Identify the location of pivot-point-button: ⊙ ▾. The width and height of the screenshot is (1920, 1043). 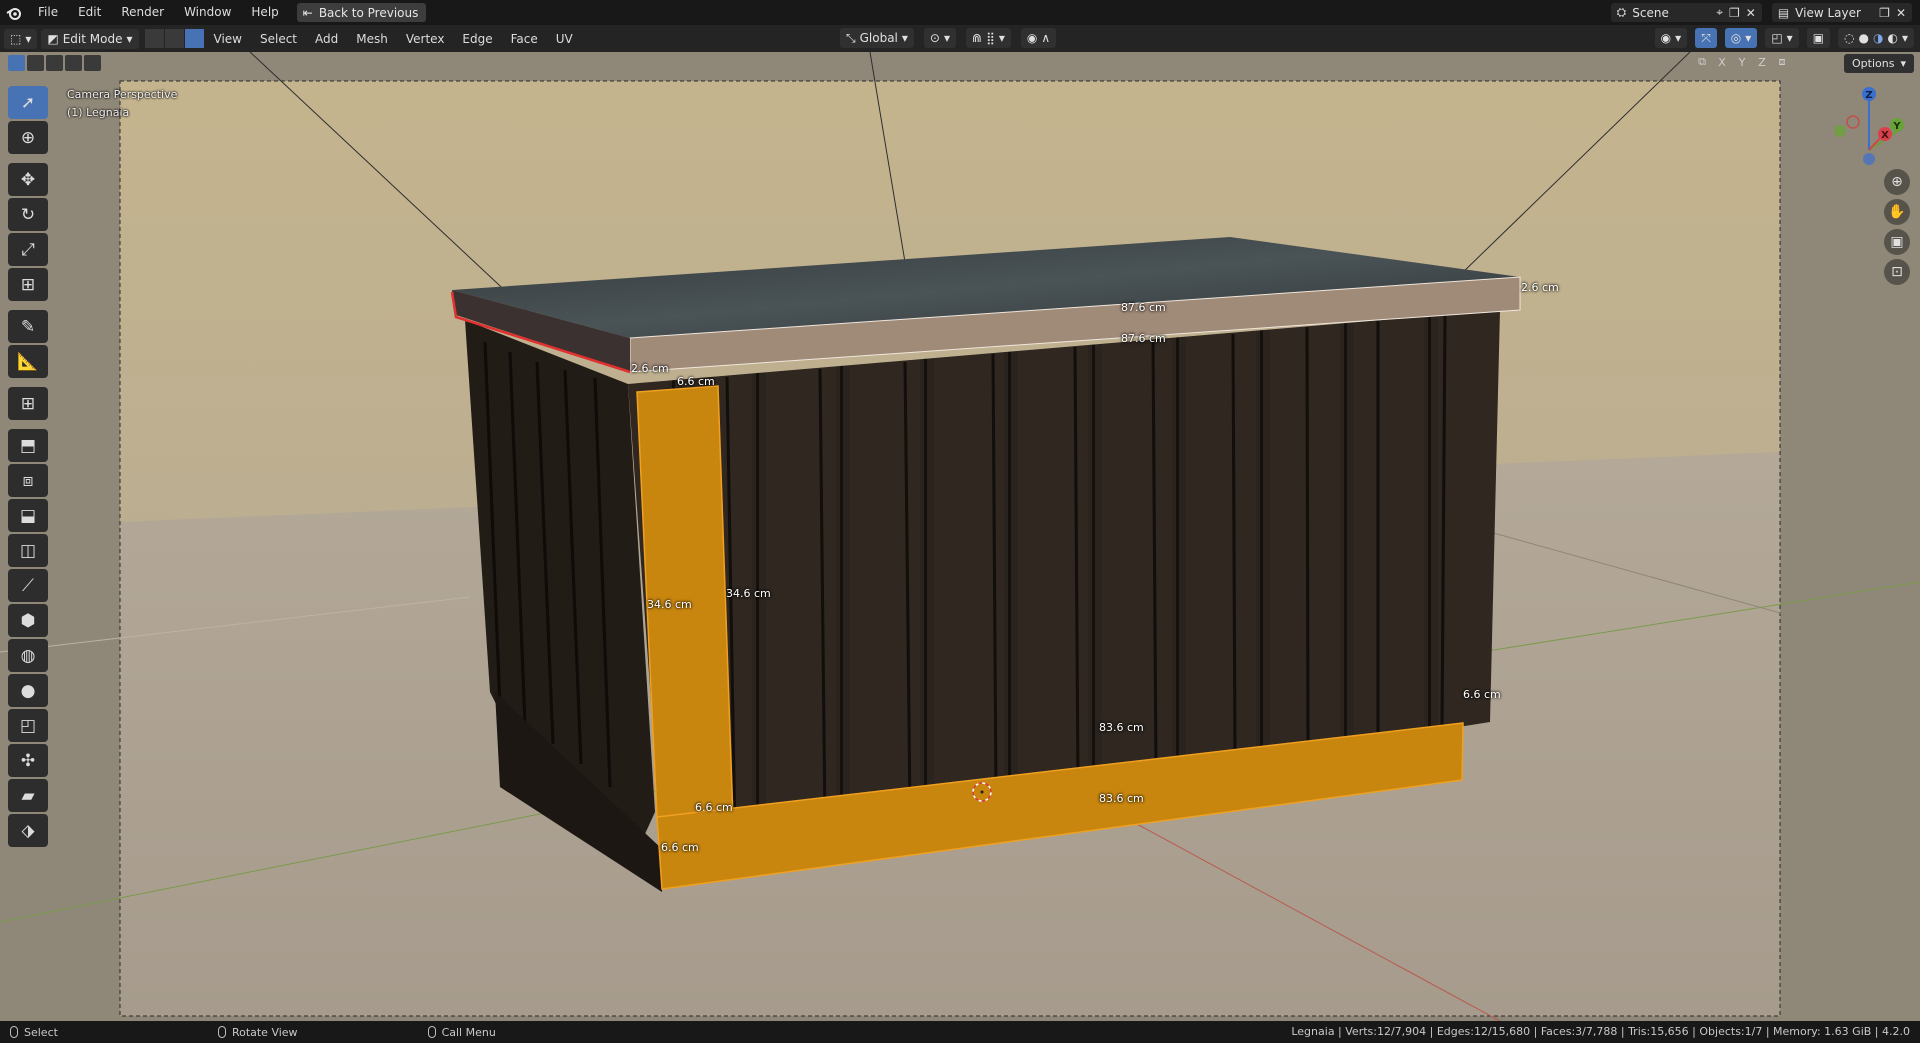
(940, 38).